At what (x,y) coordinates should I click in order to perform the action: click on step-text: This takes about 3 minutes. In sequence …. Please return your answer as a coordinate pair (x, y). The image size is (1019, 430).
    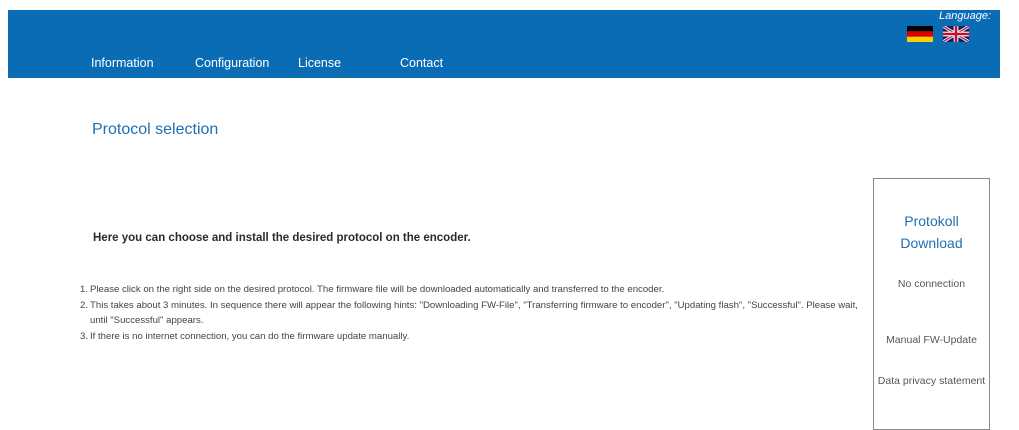
    Looking at the image, I should click on (474, 313).